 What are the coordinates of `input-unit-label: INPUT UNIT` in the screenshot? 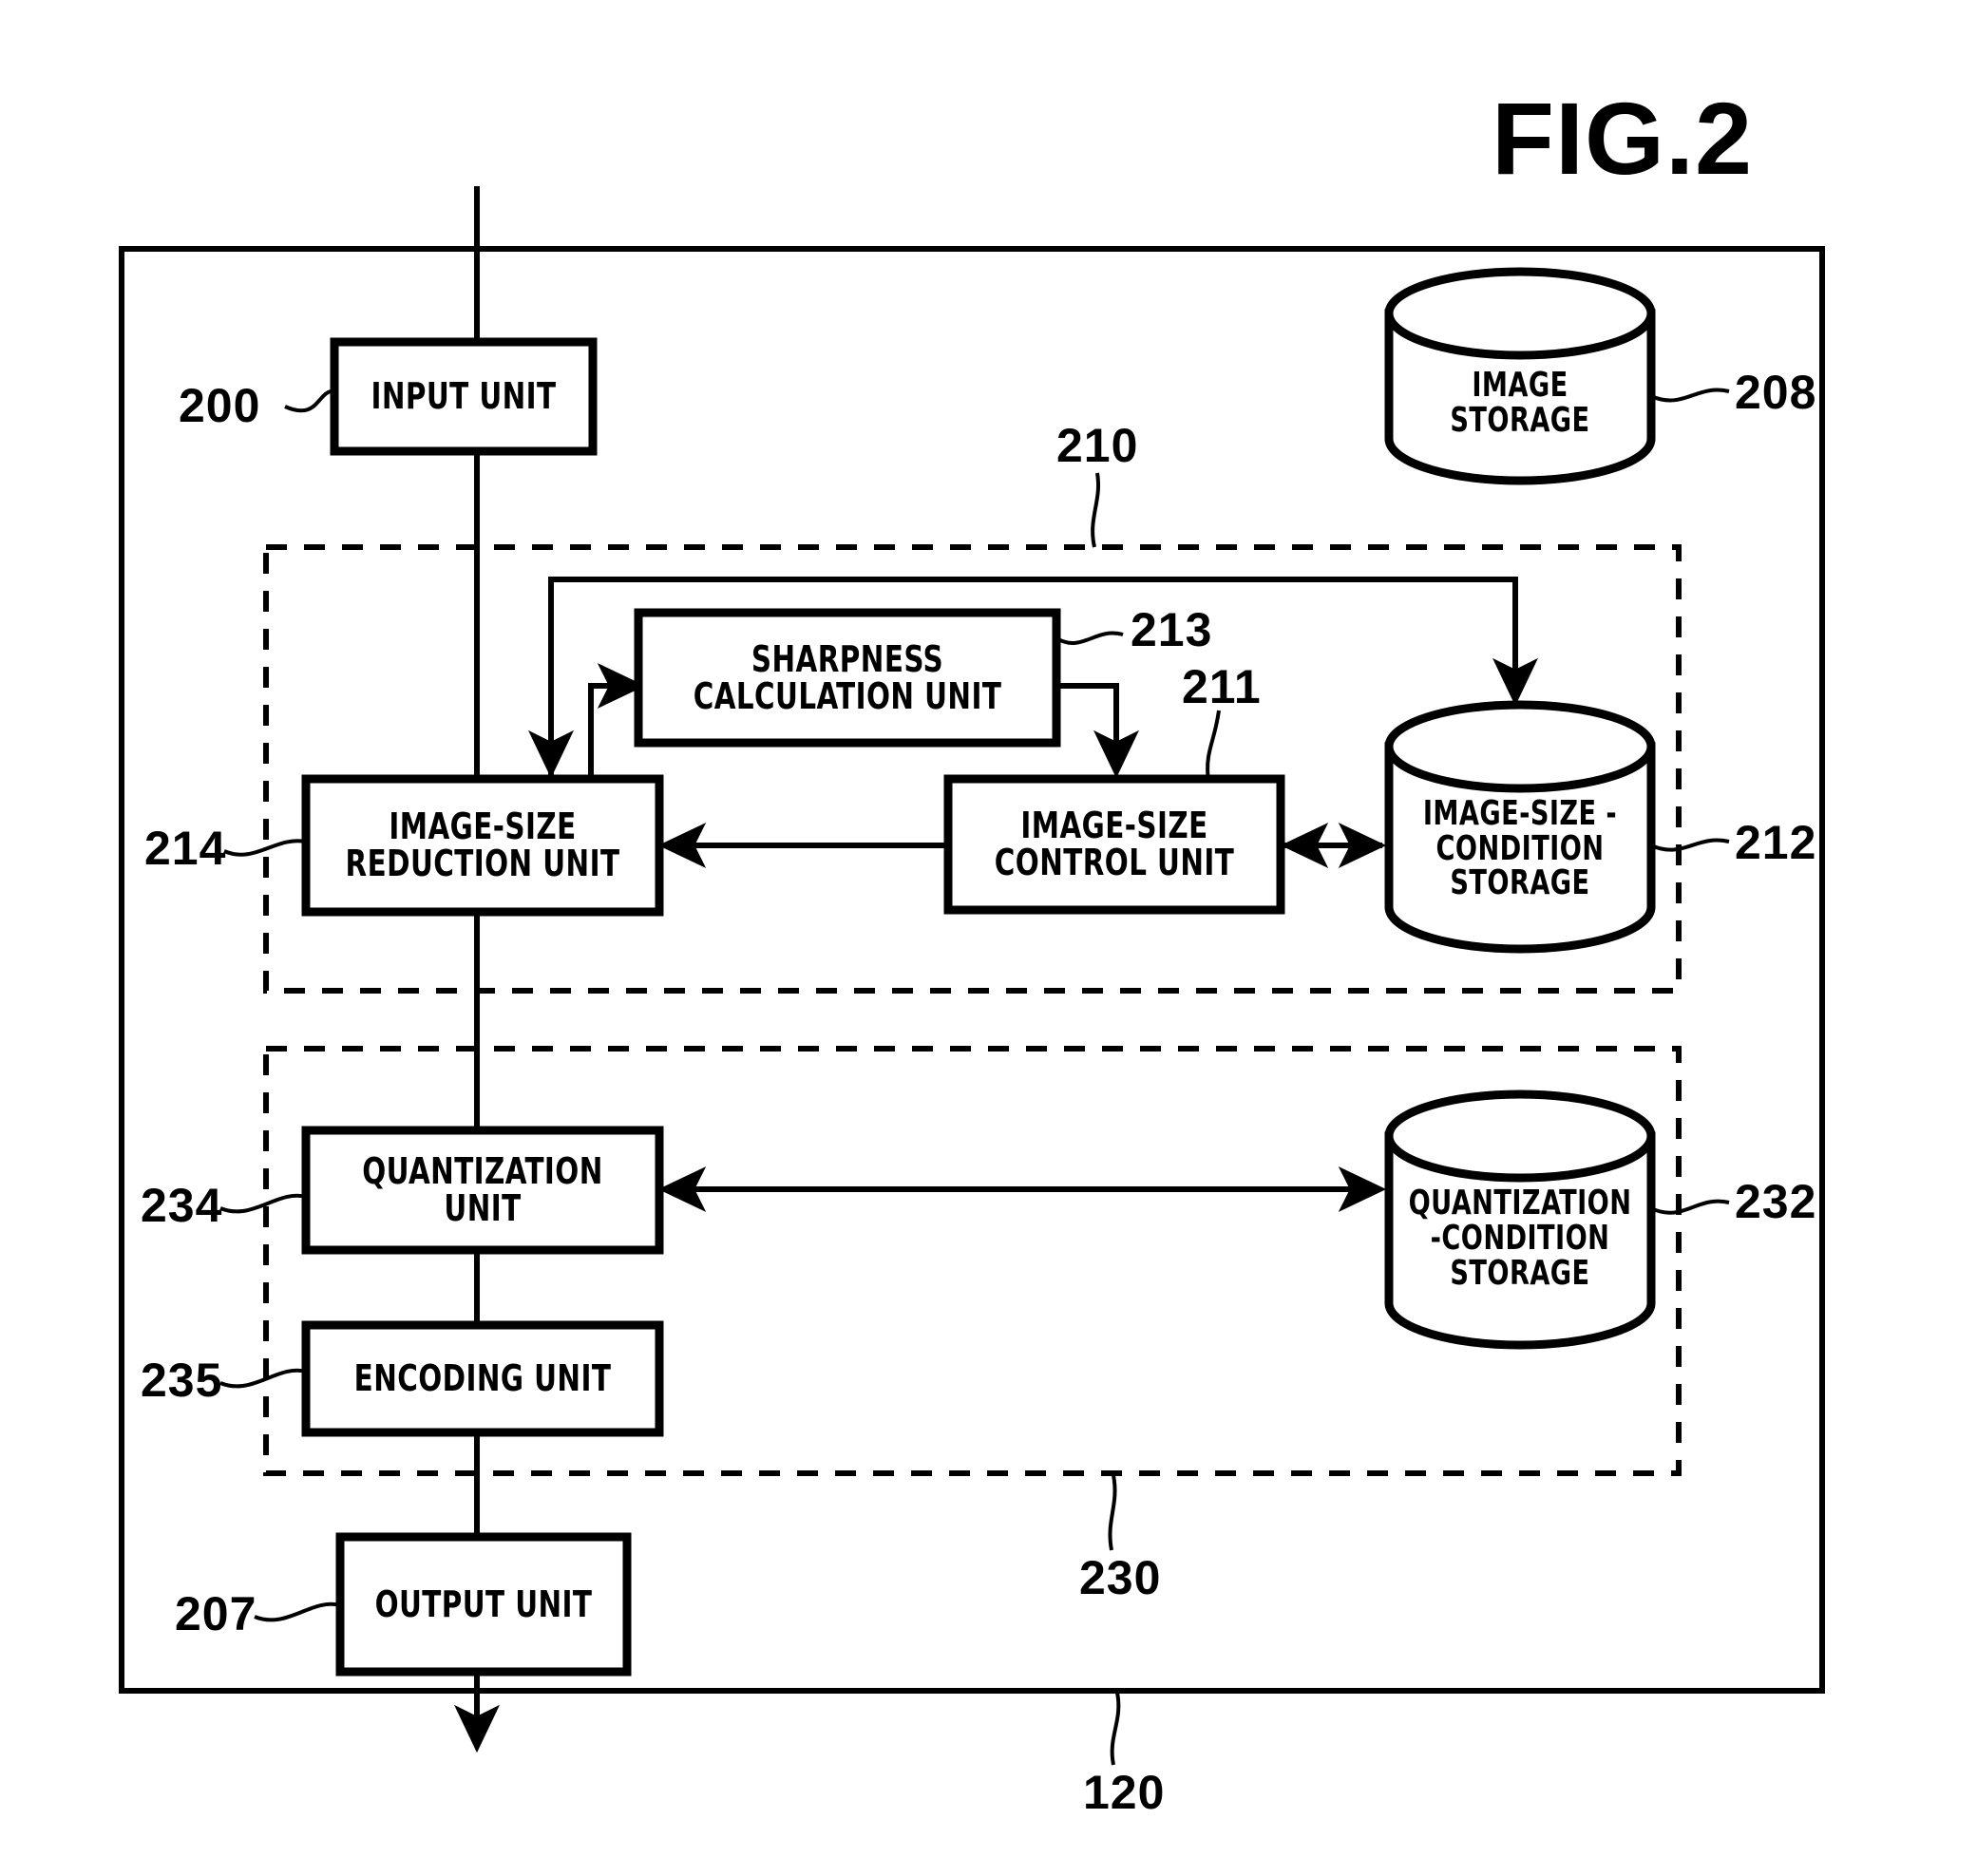 It's located at (463, 397).